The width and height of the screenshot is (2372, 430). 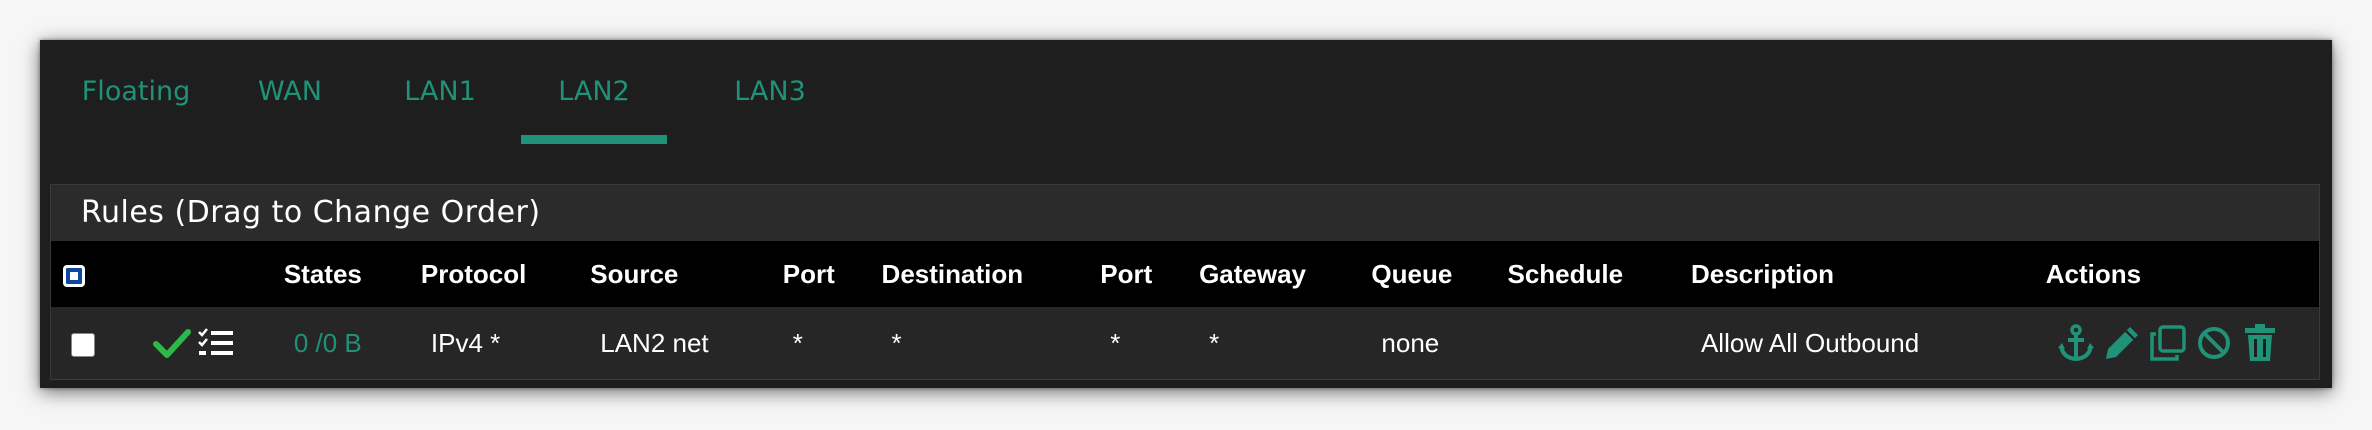 I want to click on row-checkbox, so click(x=83, y=344).